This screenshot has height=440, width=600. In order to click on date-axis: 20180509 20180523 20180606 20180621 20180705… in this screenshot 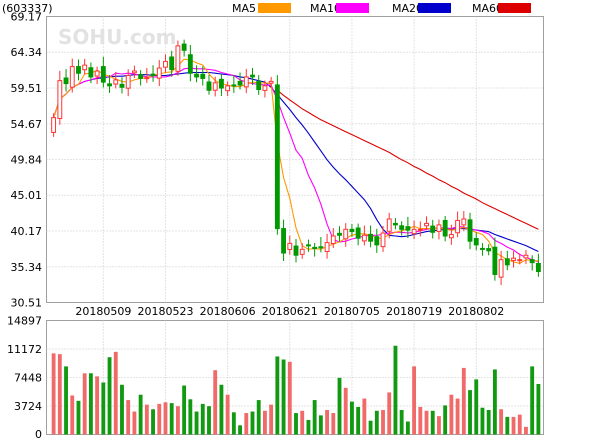, I will do `click(289, 311)`.